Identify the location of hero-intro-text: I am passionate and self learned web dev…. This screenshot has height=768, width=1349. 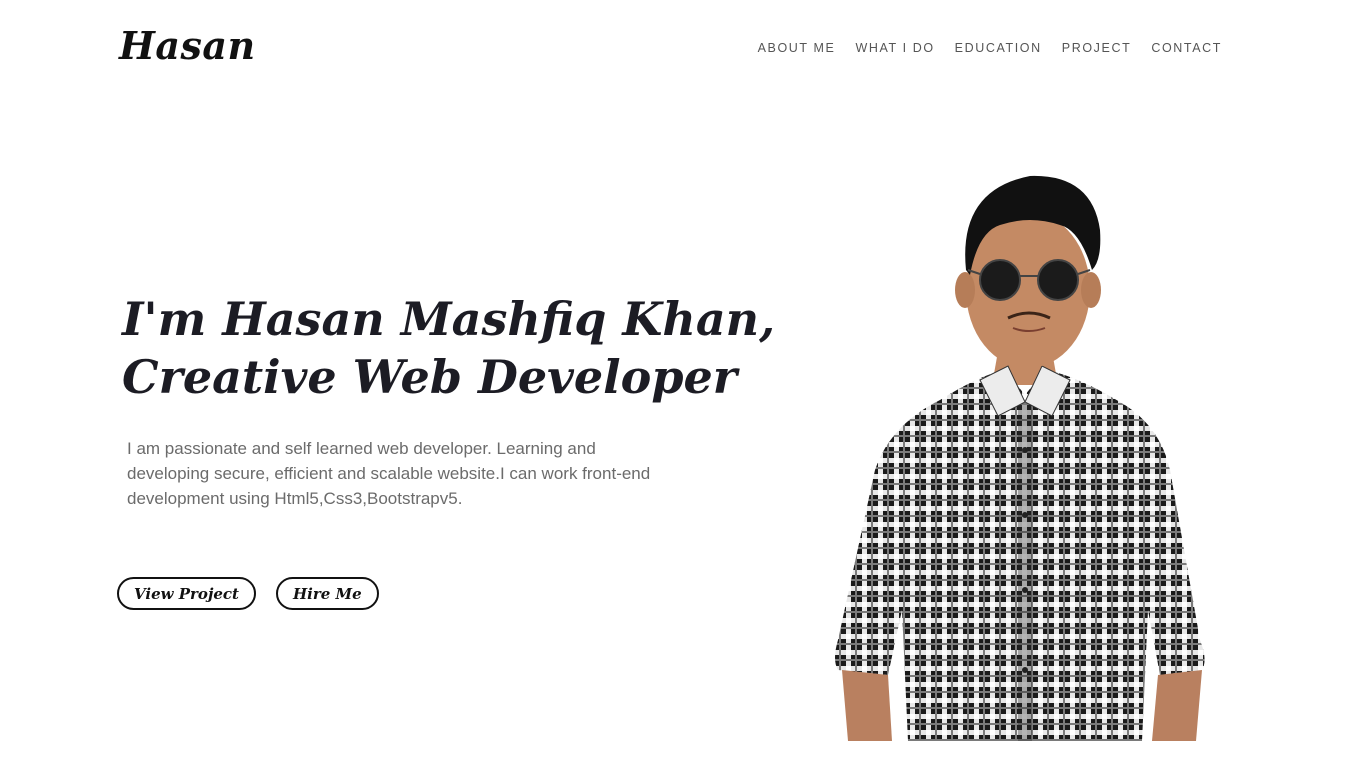
(389, 473).